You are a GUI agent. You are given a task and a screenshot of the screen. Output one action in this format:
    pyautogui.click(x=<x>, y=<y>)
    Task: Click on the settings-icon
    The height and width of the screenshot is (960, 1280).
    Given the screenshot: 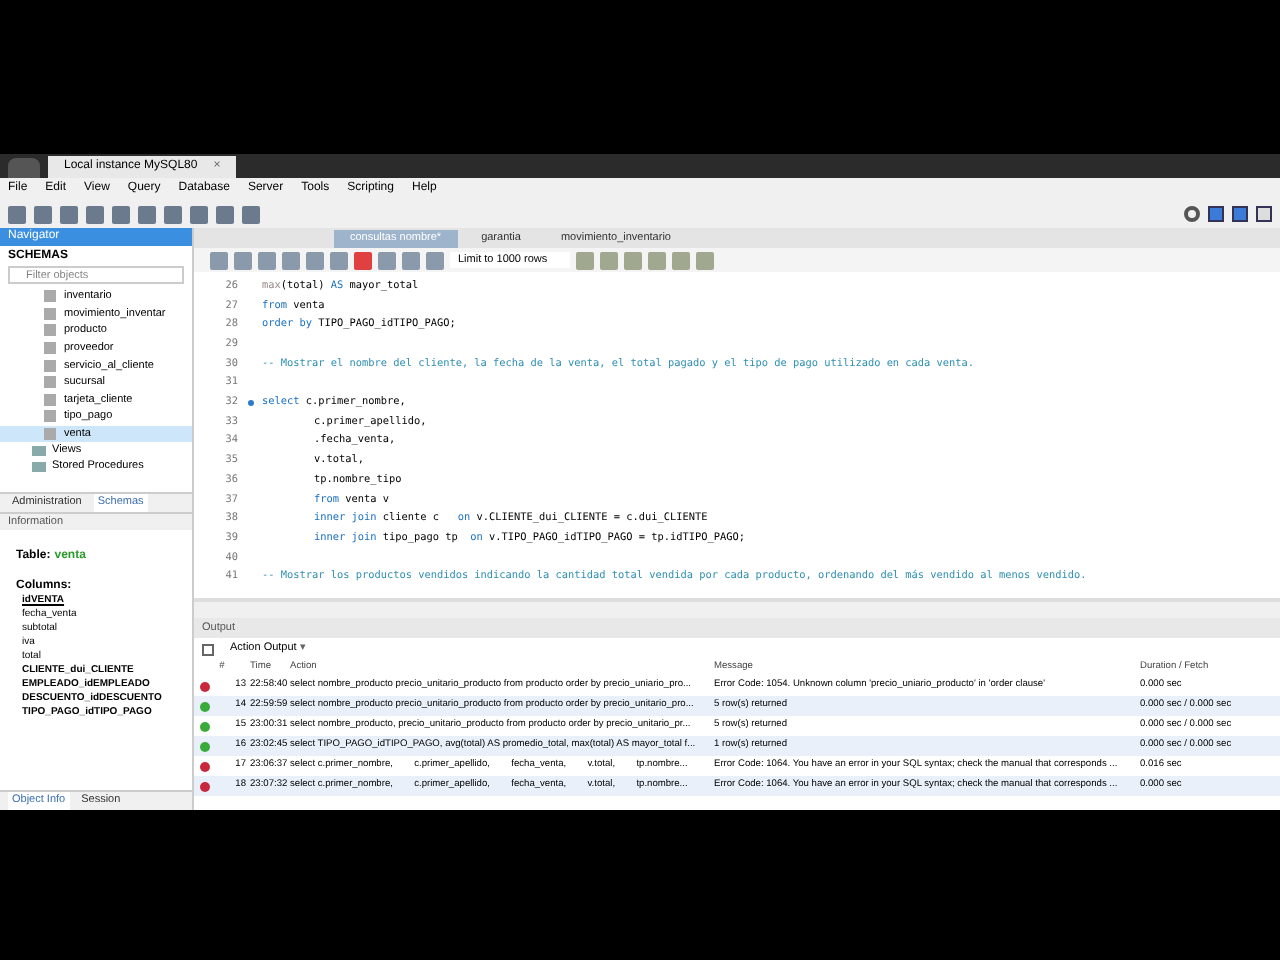 What is the action you would take?
    pyautogui.click(x=1192, y=214)
    